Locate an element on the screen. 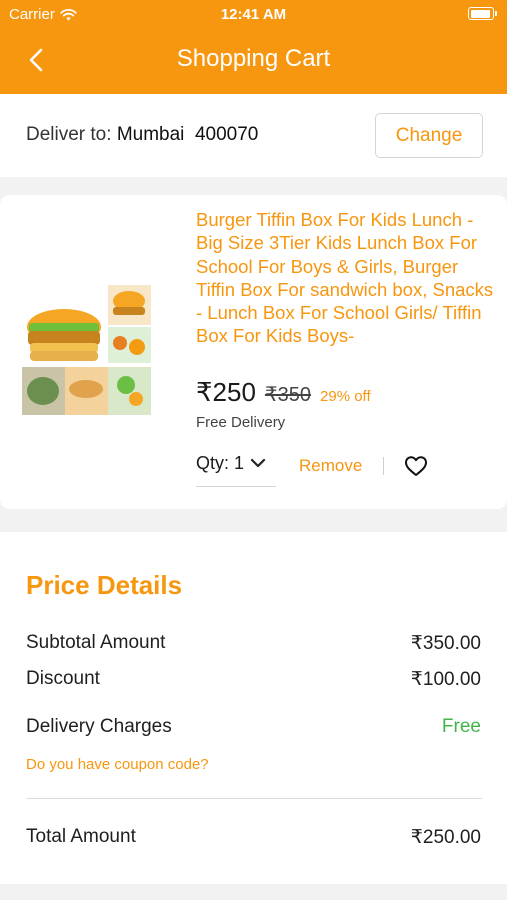 The image size is (507, 900). remove-item-button: Remove is located at coordinates (330, 466).